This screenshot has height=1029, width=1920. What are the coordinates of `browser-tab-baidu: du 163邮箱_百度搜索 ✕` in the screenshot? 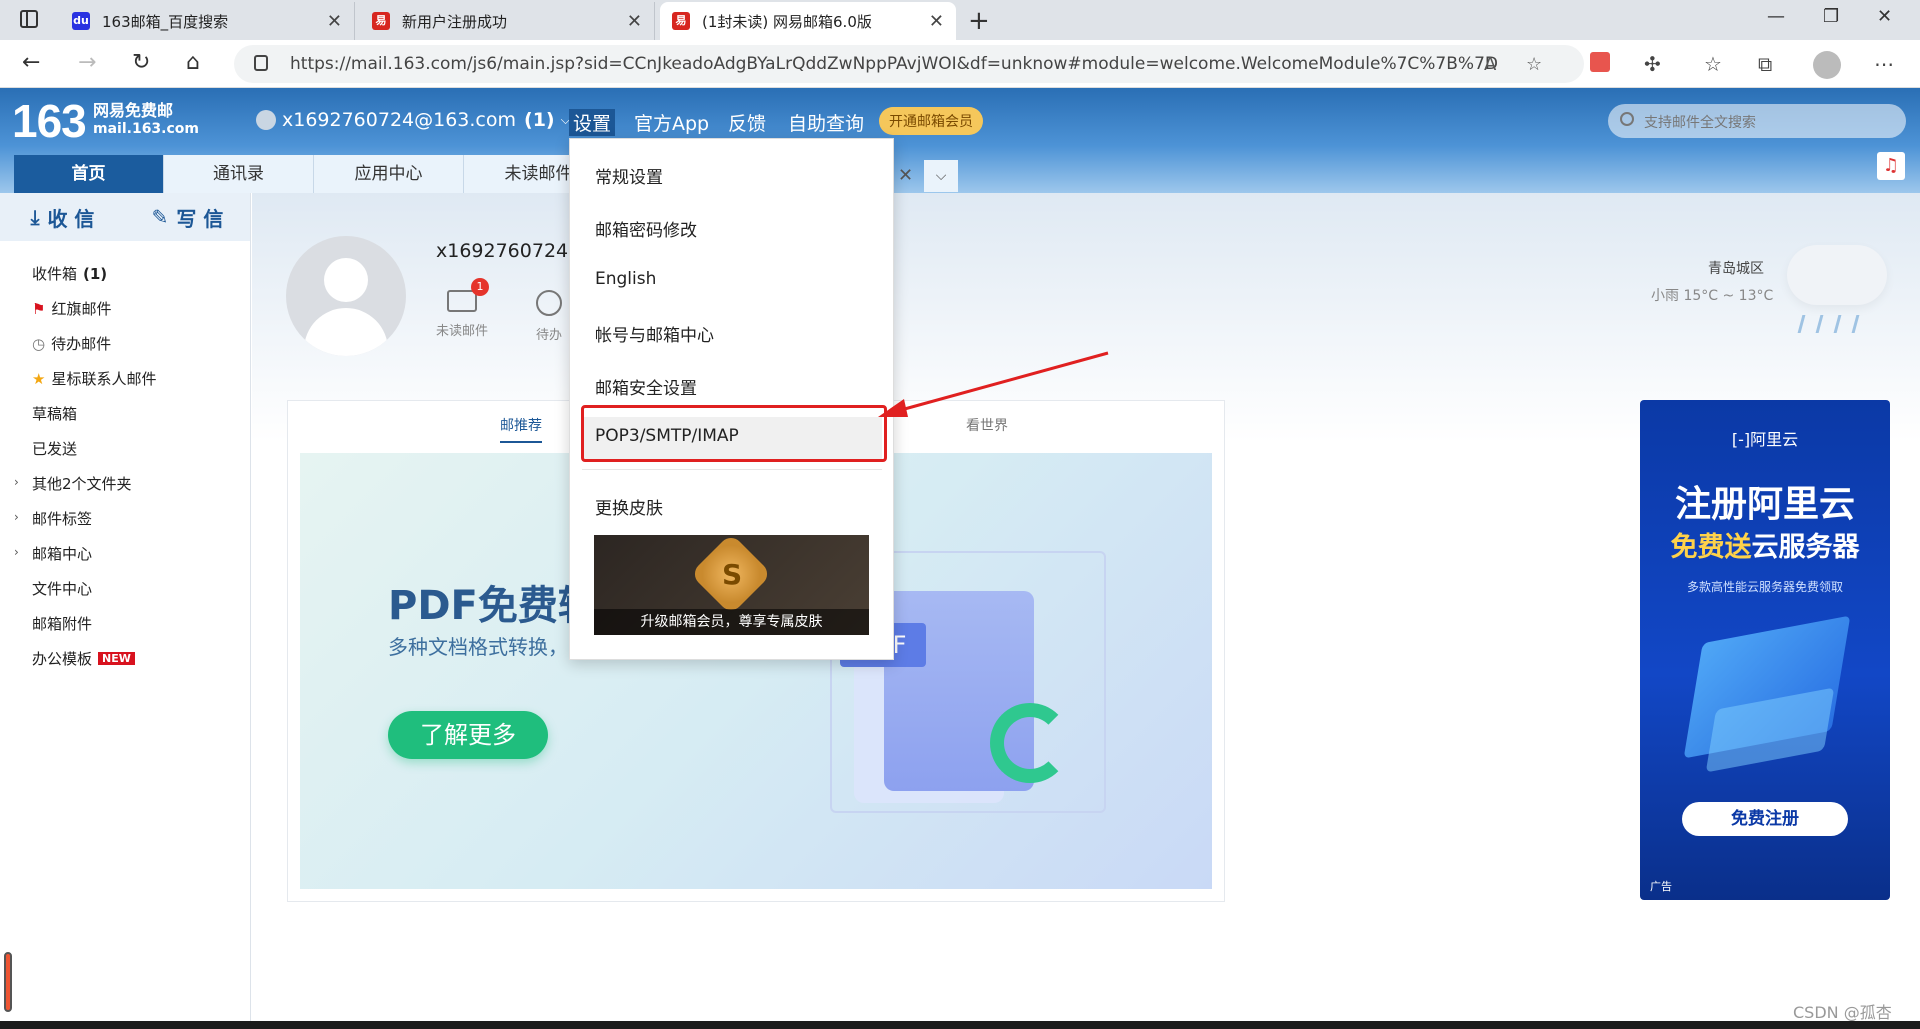 It's located at (207, 21).